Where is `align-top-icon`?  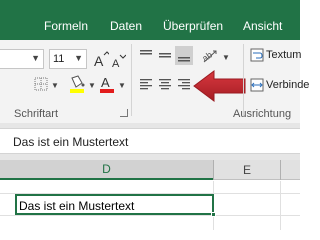
align-top-icon is located at coordinates (146, 52).